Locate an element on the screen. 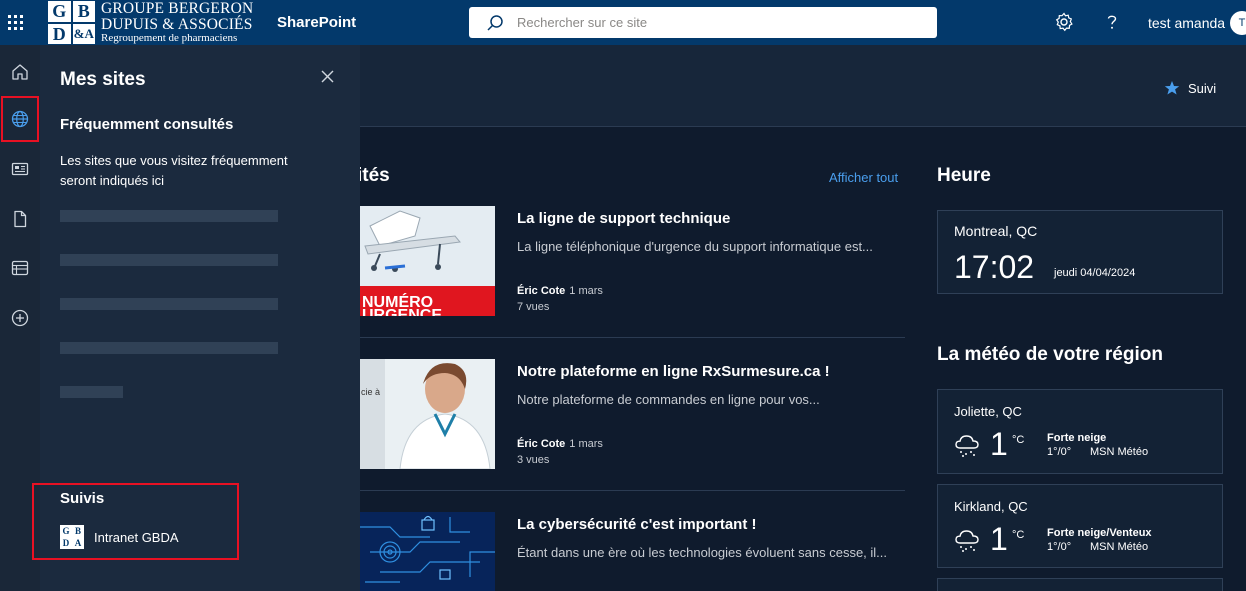 The height and width of the screenshot is (591, 1246). star-icon is located at coordinates (1172, 88).